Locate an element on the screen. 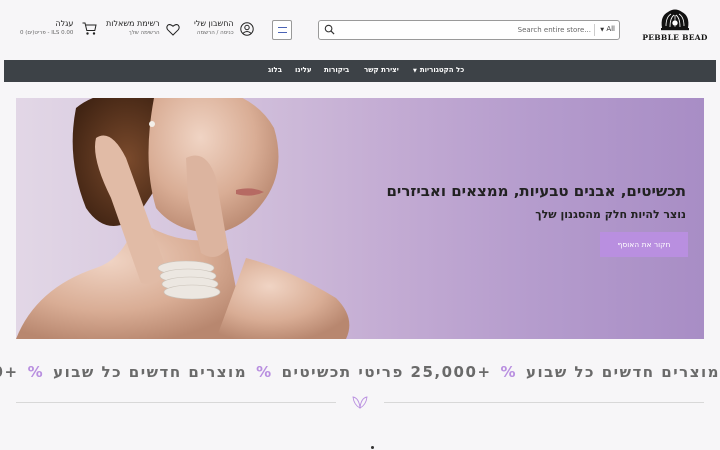 Image resolution: width=720 pixels, height=450 pixels. flag-icon is located at coordinates (282, 30).